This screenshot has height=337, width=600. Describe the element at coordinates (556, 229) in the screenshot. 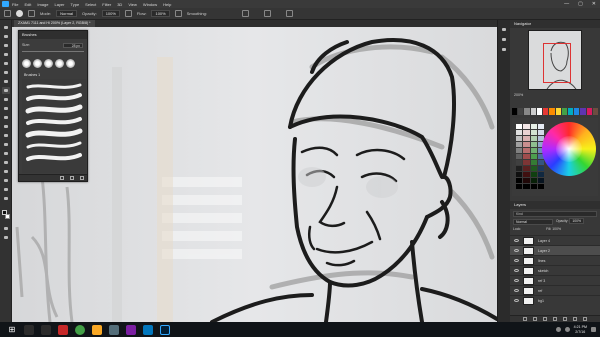

I see `fill-field: 100%` at that location.